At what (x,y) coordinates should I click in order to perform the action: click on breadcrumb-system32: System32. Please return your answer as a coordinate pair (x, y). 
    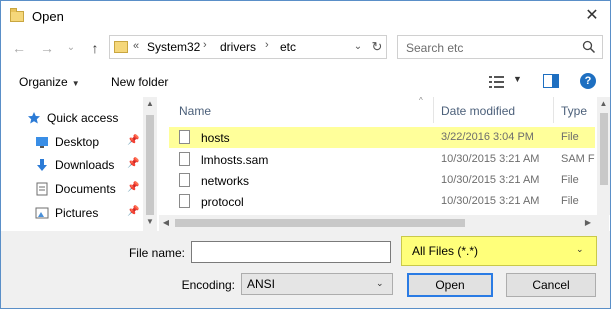
    Looking at the image, I should click on (173, 47).